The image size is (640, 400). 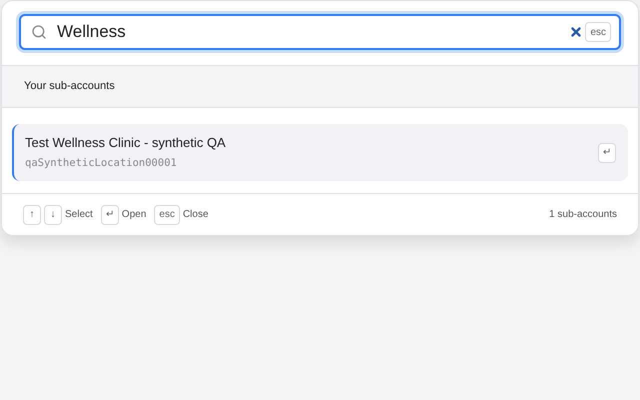 What do you see at coordinates (109, 214) in the screenshot?
I see `key-hint: ↵` at bounding box center [109, 214].